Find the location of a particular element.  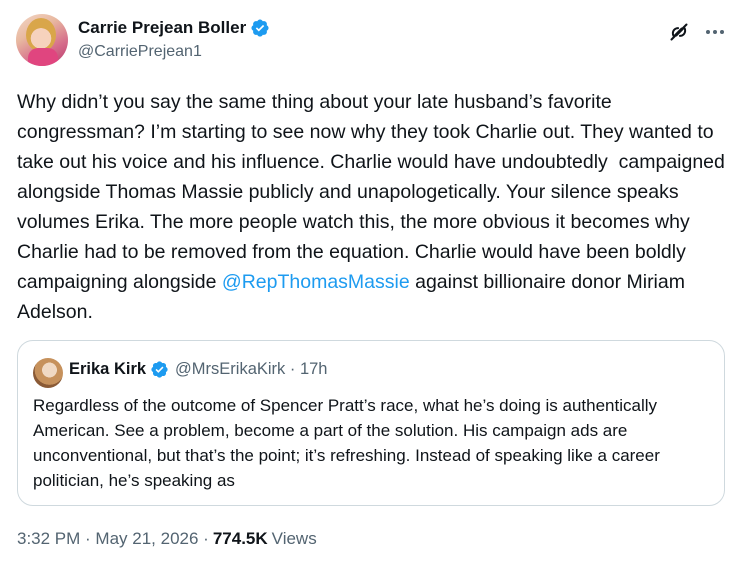

quoted-post-header: Erika Kirk @MrsErikaKirk · 17h is located at coordinates (198, 369).